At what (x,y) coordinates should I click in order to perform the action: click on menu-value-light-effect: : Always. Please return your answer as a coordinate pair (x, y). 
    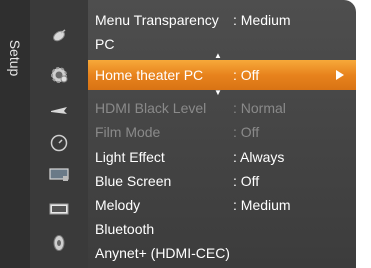
    Looking at the image, I should click on (259, 157).